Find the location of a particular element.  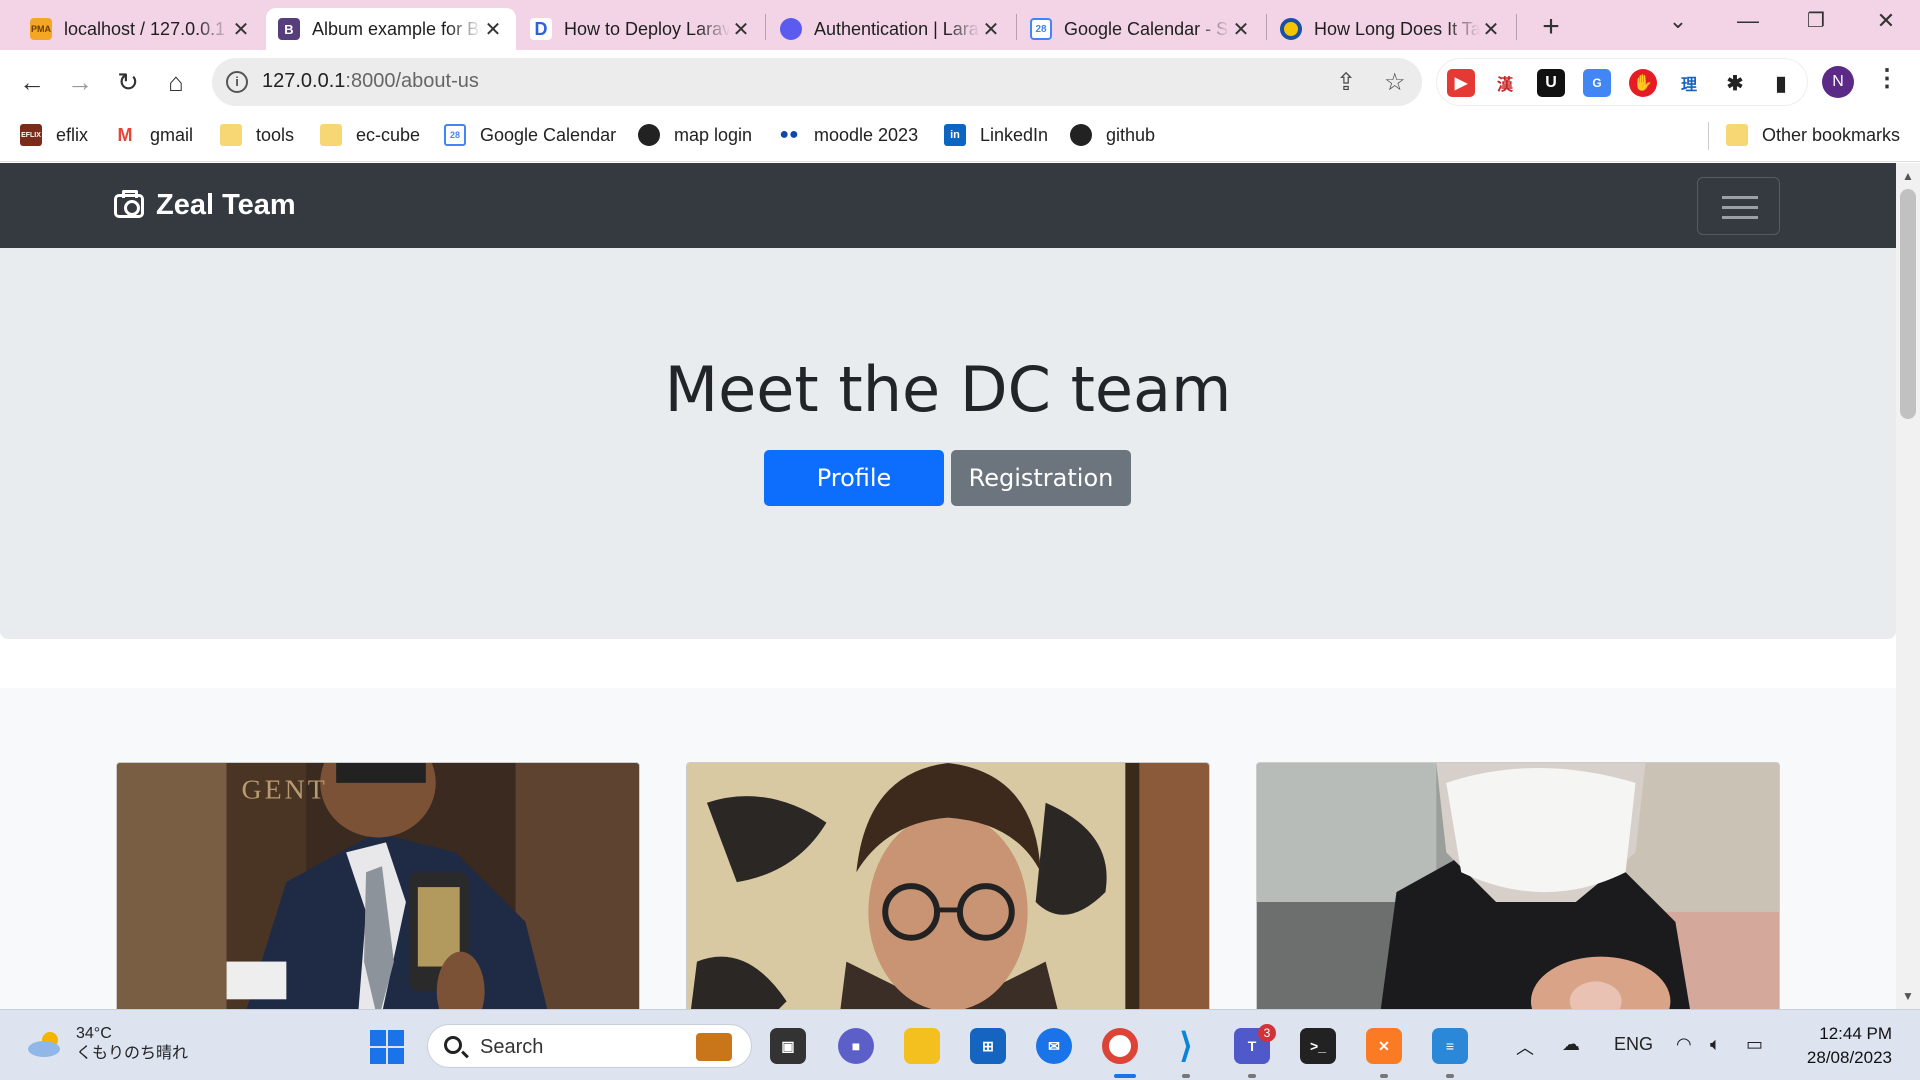

vscode-icon: ⟩ is located at coordinates (1186, 1046).